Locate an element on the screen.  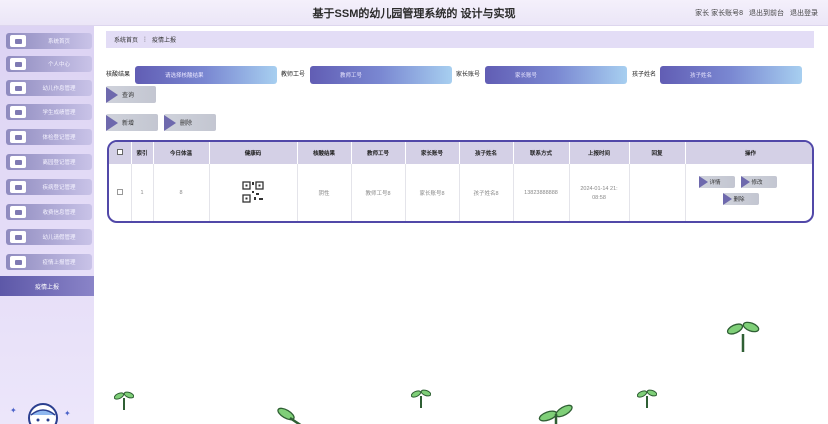
id-card-icon is located at coordinates (18, 137).